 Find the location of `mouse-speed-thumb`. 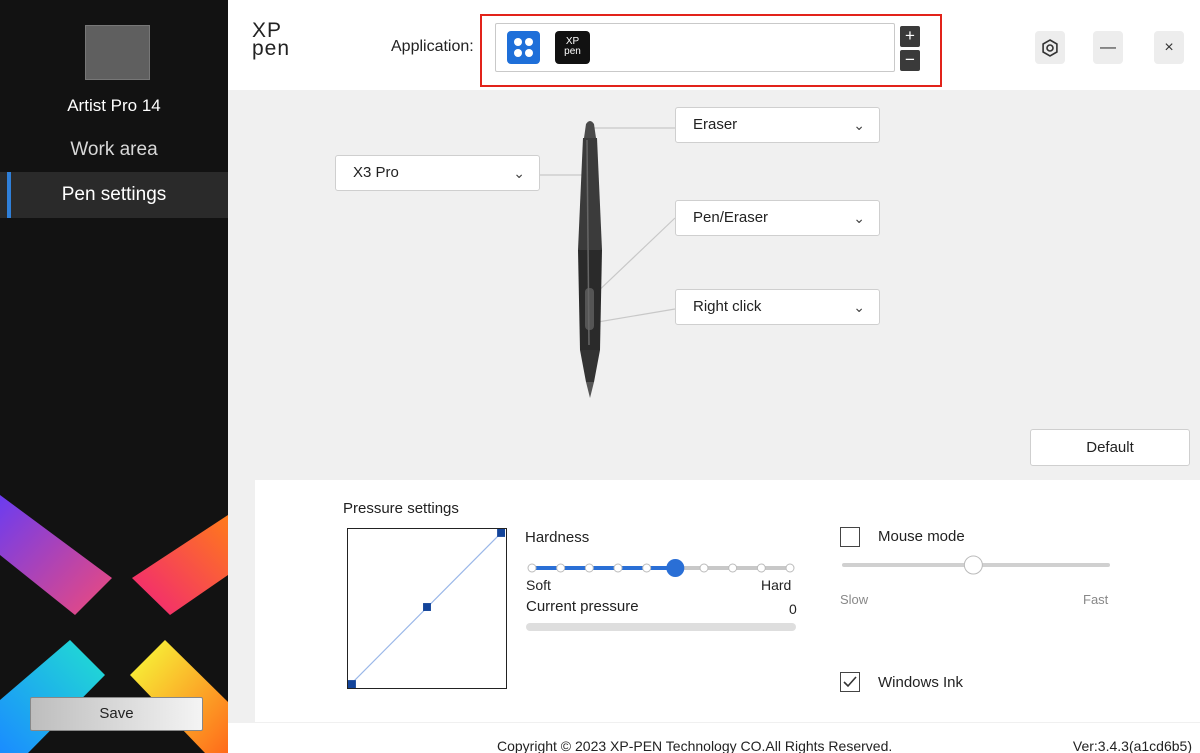

mouse-speed-thumb is located at coordinates (973, 565).